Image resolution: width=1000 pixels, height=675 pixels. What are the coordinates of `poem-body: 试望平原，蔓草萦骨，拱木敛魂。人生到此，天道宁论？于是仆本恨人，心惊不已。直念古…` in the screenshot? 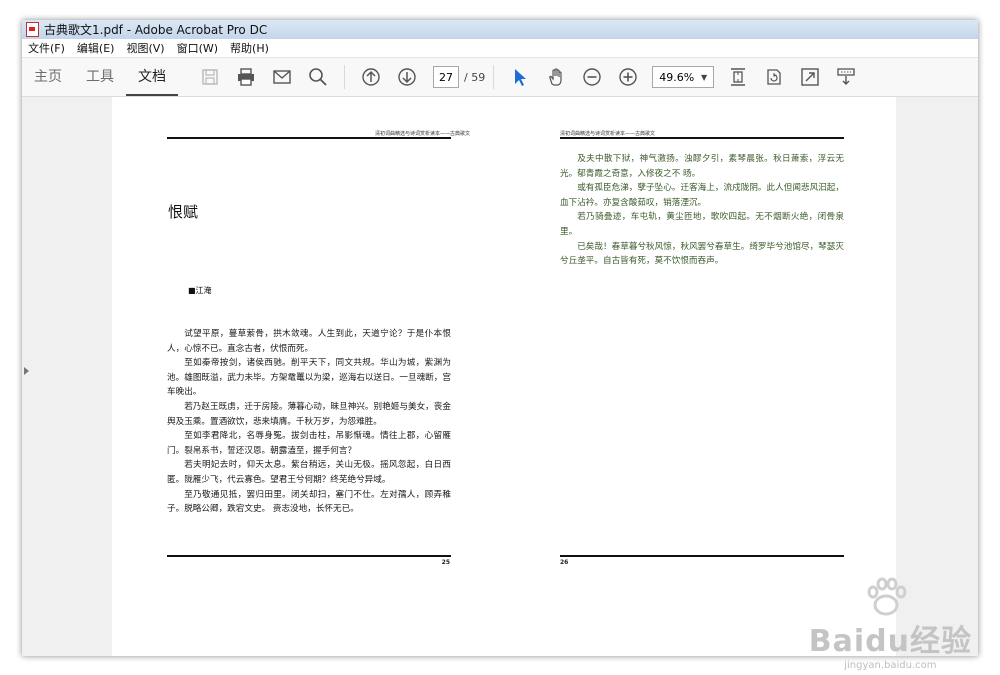 It's located at (309, 422).